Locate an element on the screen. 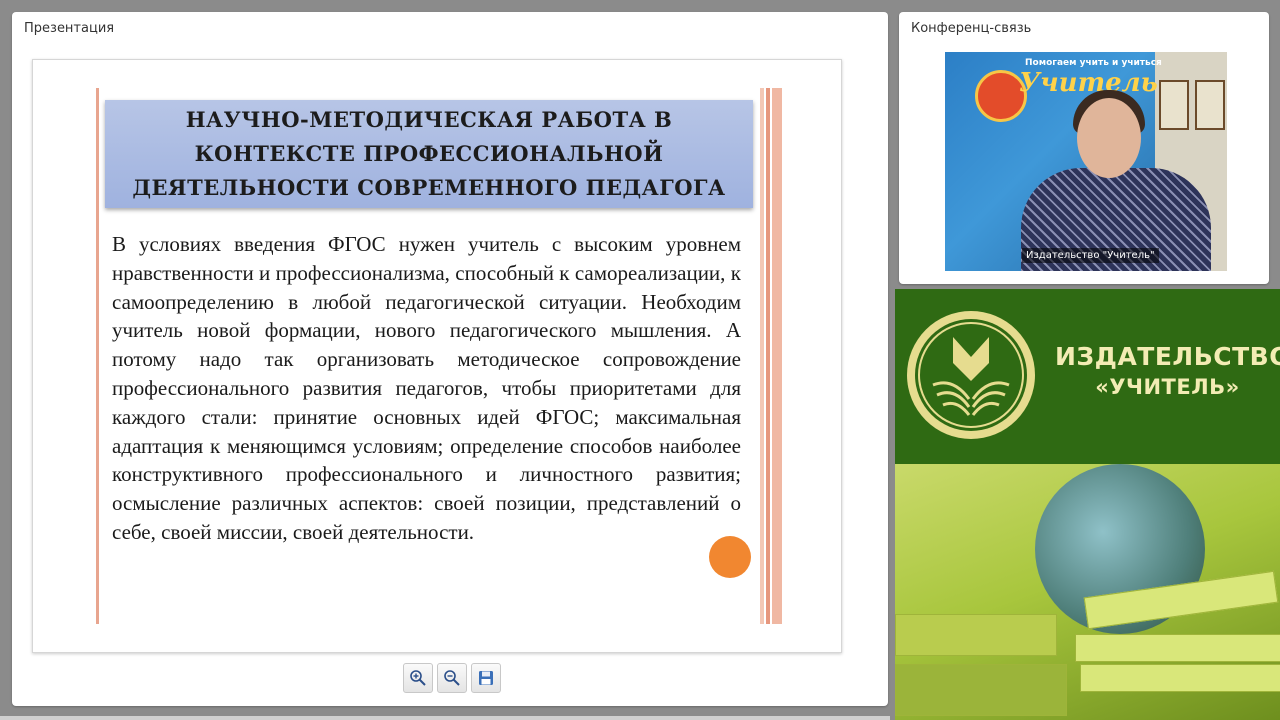  conference-panel-title: Конференц-связь is located at coordinates (971, 28).